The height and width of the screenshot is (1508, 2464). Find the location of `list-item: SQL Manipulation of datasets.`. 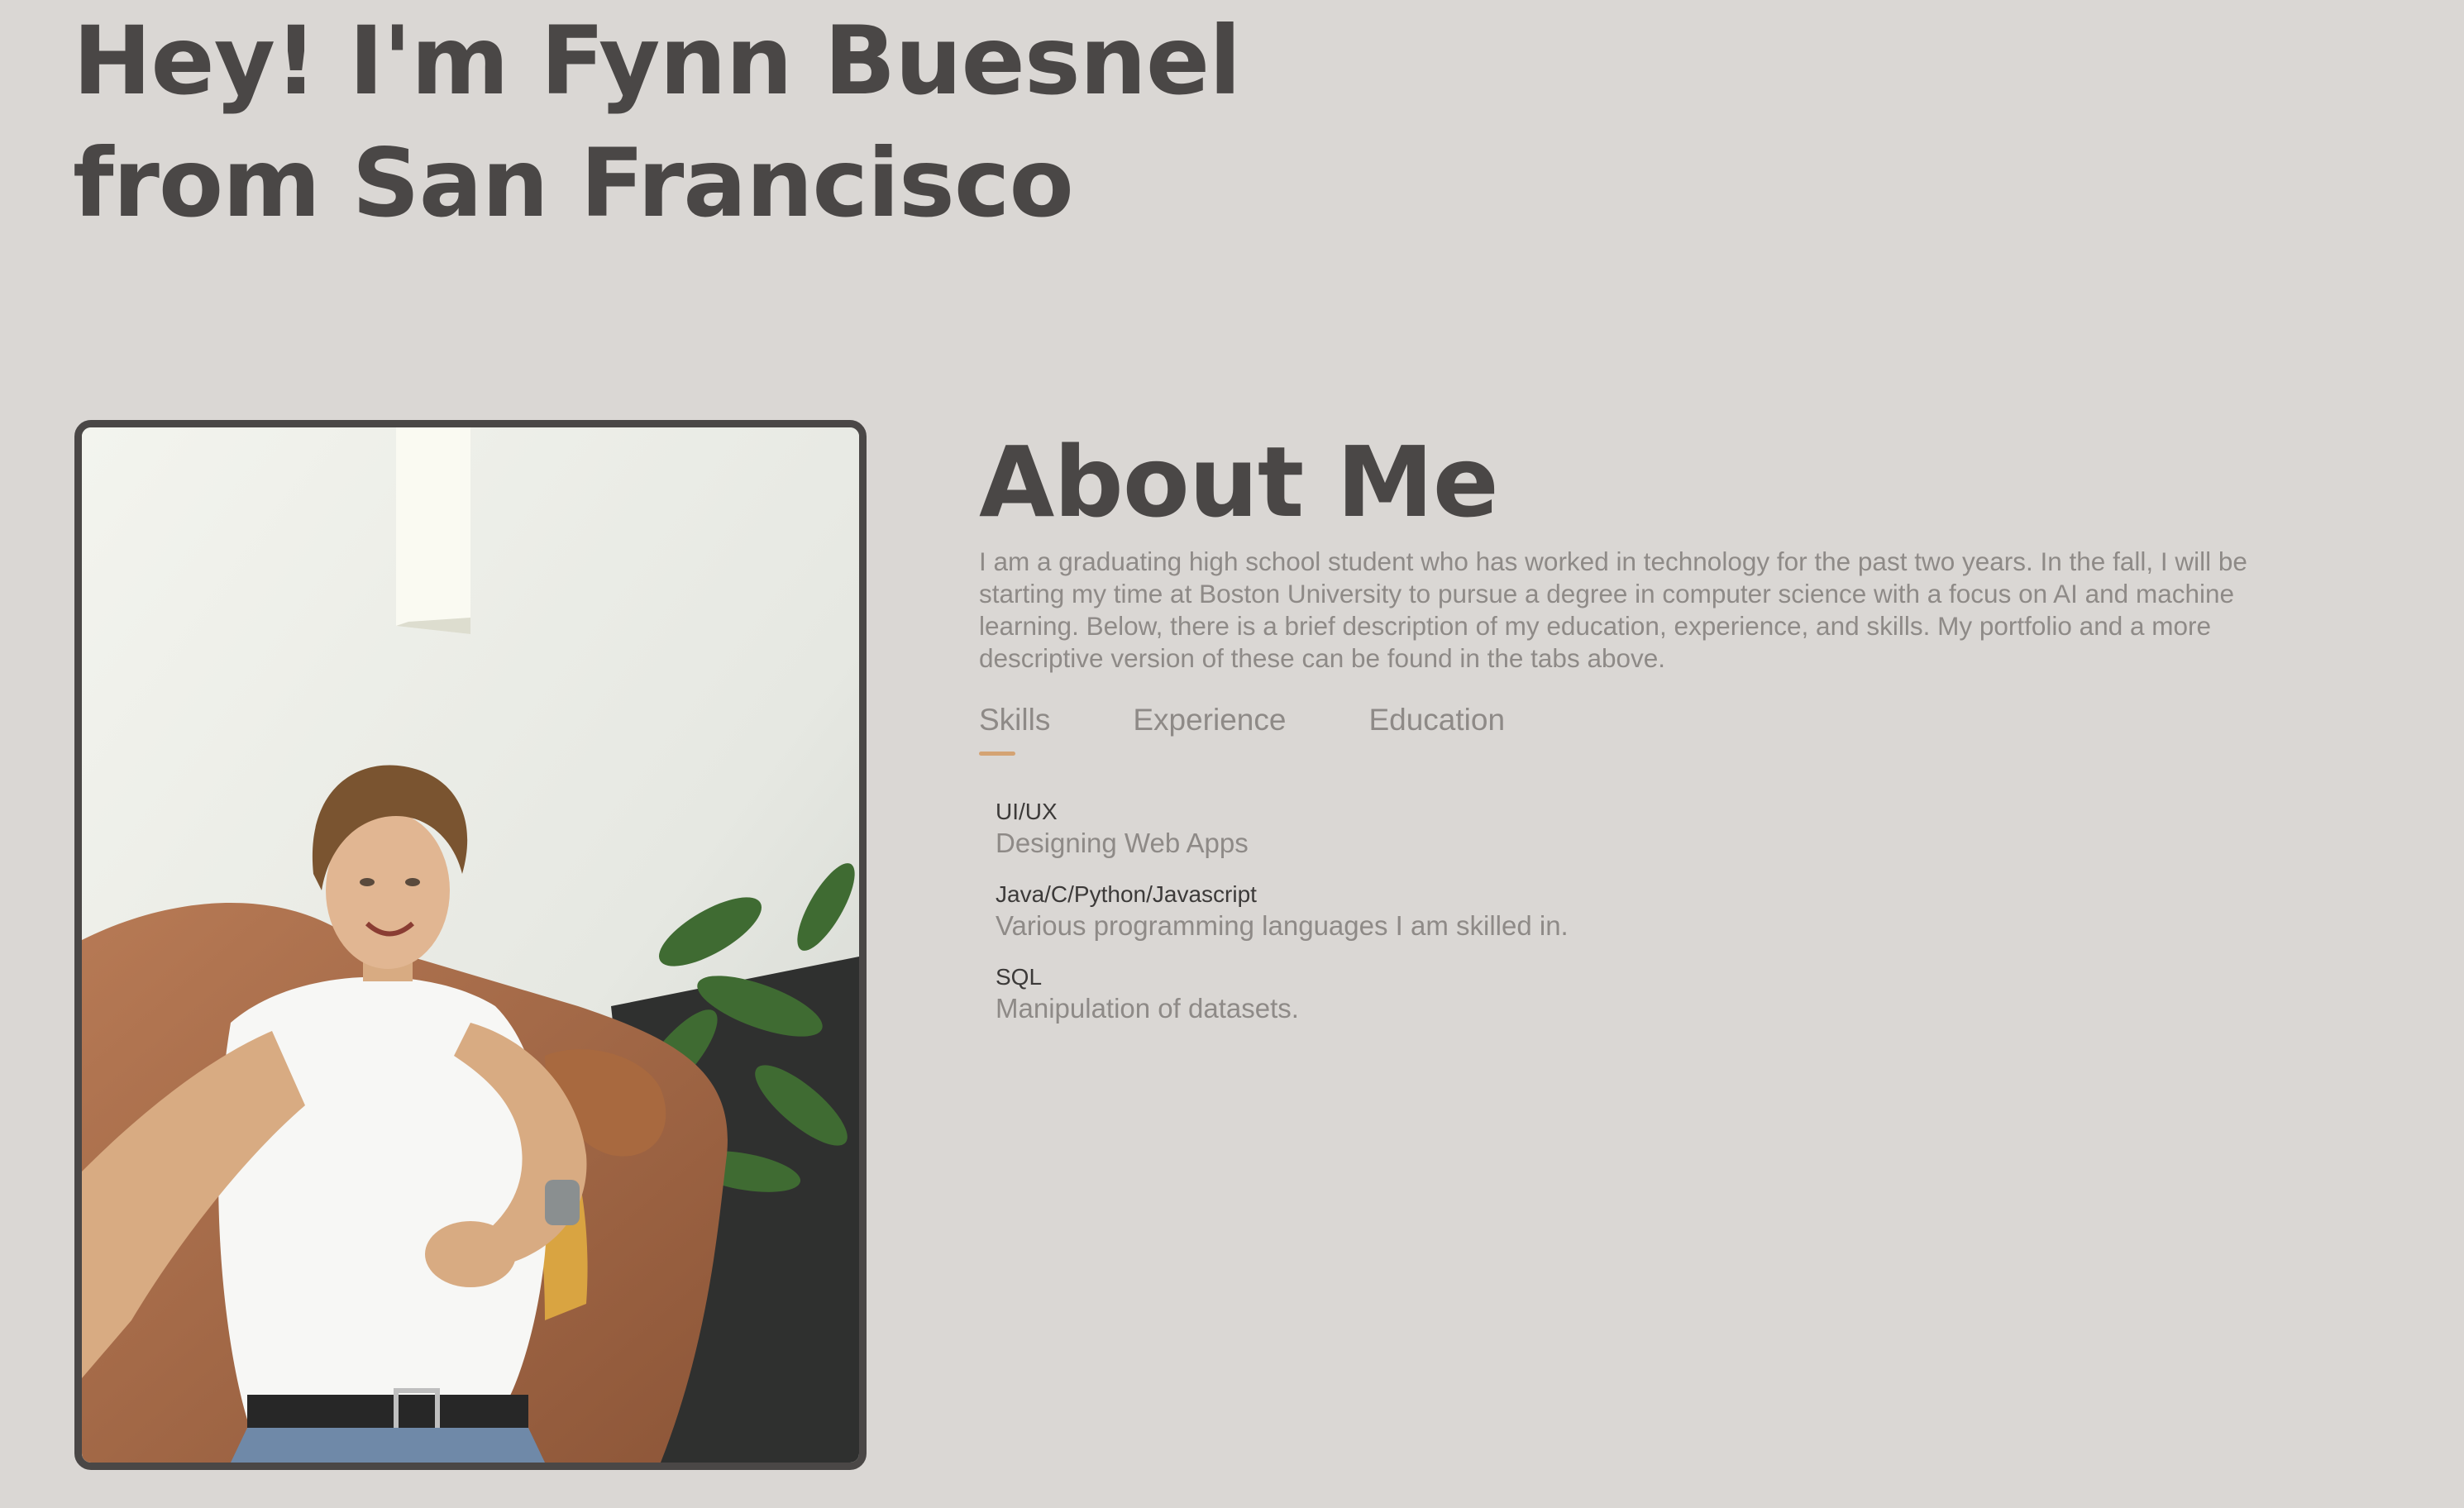

list-item: SQL Manipulation of datasets. is located at coordinates (1665, 993).